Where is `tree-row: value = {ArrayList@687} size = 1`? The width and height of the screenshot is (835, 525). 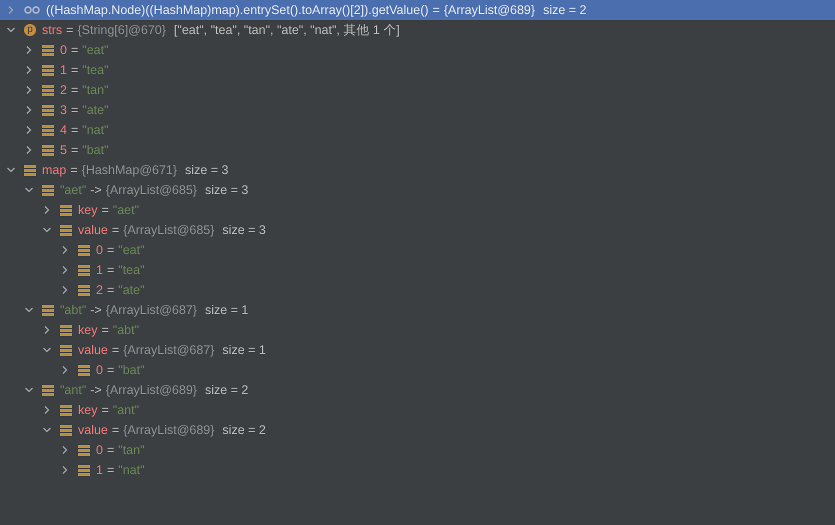
tree-row: value = {ArrayList@687} size = 1 is located at coordinates (417, 350).